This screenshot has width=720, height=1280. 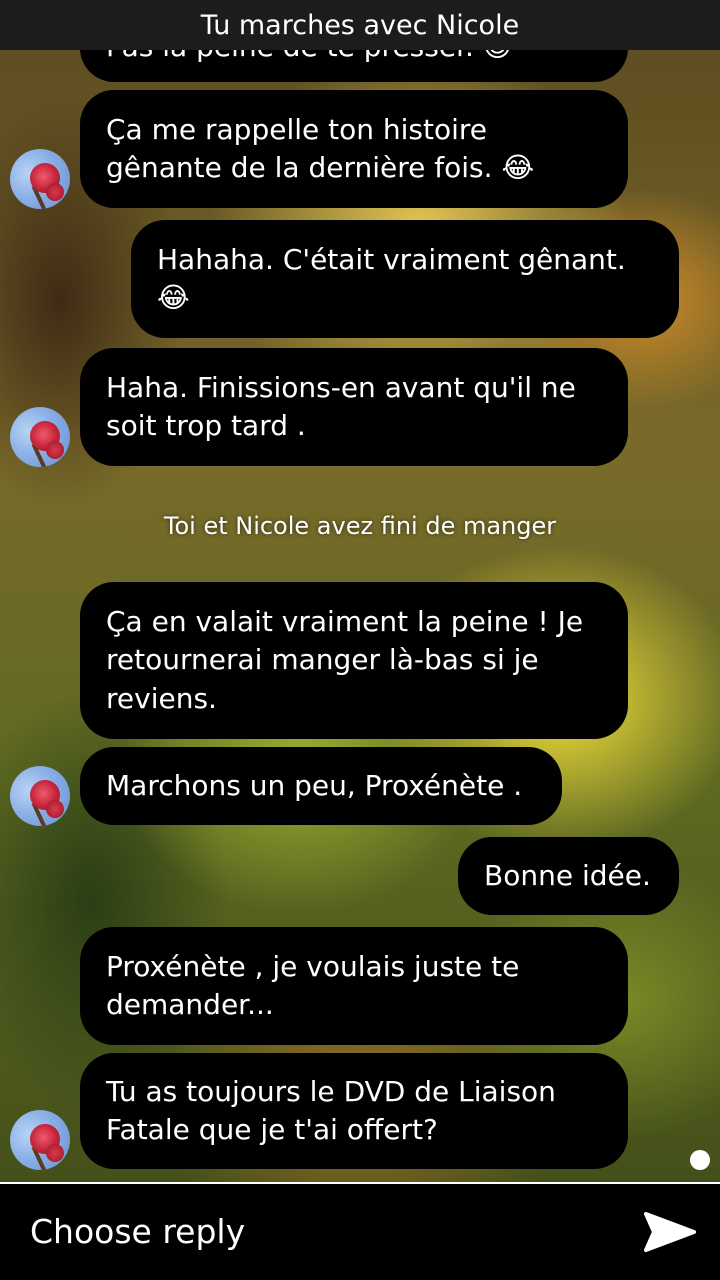 What do you see at coordinates (360, 1231) in the screenshot?
I see `reply-bar: Choose reply` at bounding box center [360, 1231].